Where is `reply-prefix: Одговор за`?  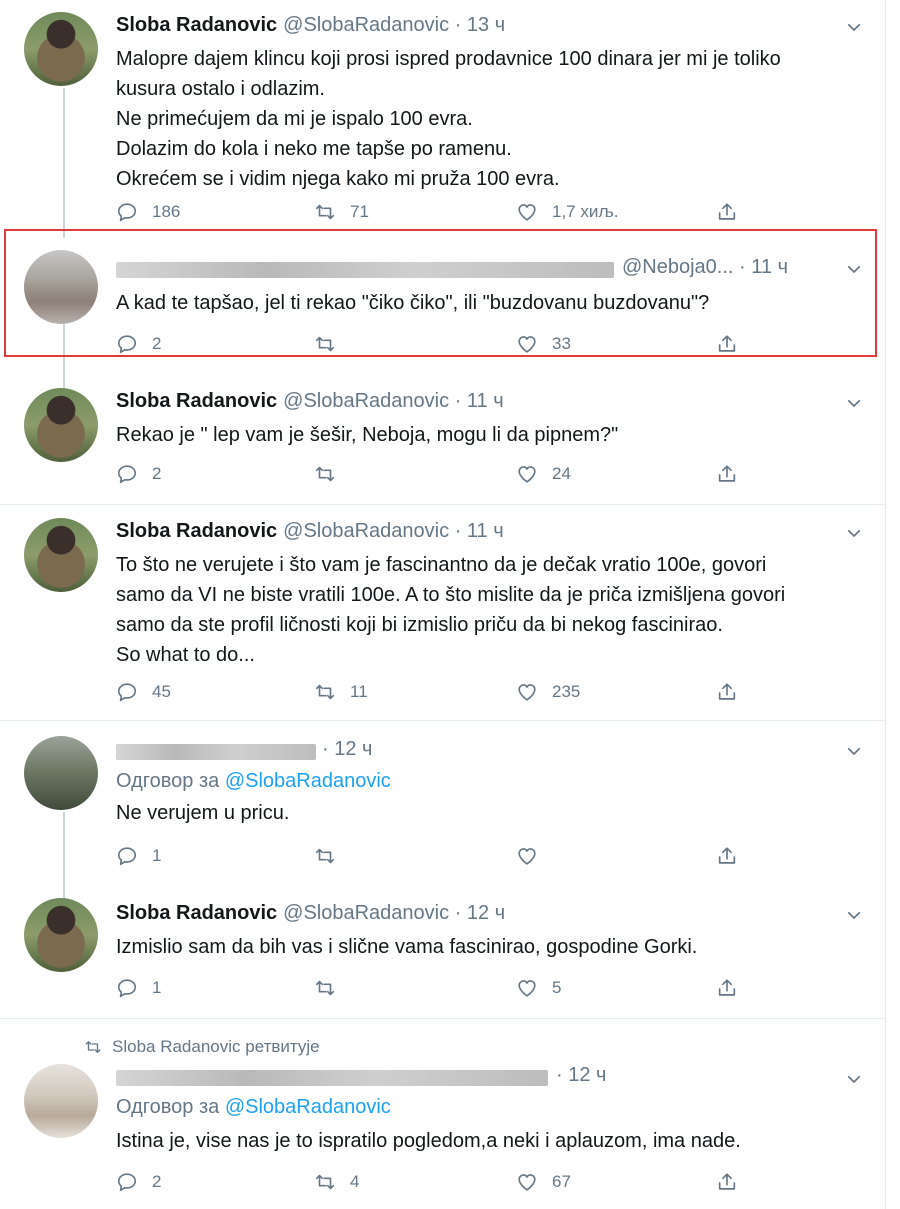
reply-prefix: Одговор за is located at coordinates (168, 1107).